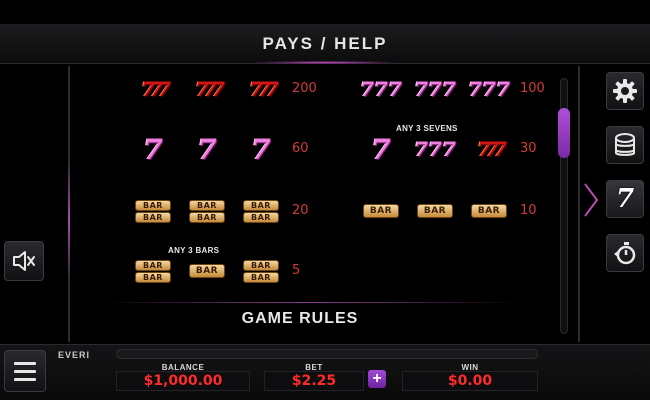  What do you see at coordinates (528, 210) in the screenshot?
I see `pay-value: 10` at bounding box center [528, 210].